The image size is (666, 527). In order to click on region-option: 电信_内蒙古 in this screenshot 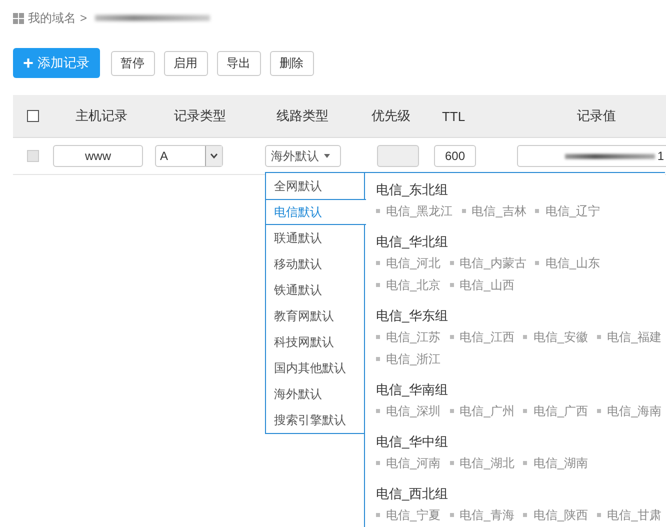, I will do `click(488, 263)`.